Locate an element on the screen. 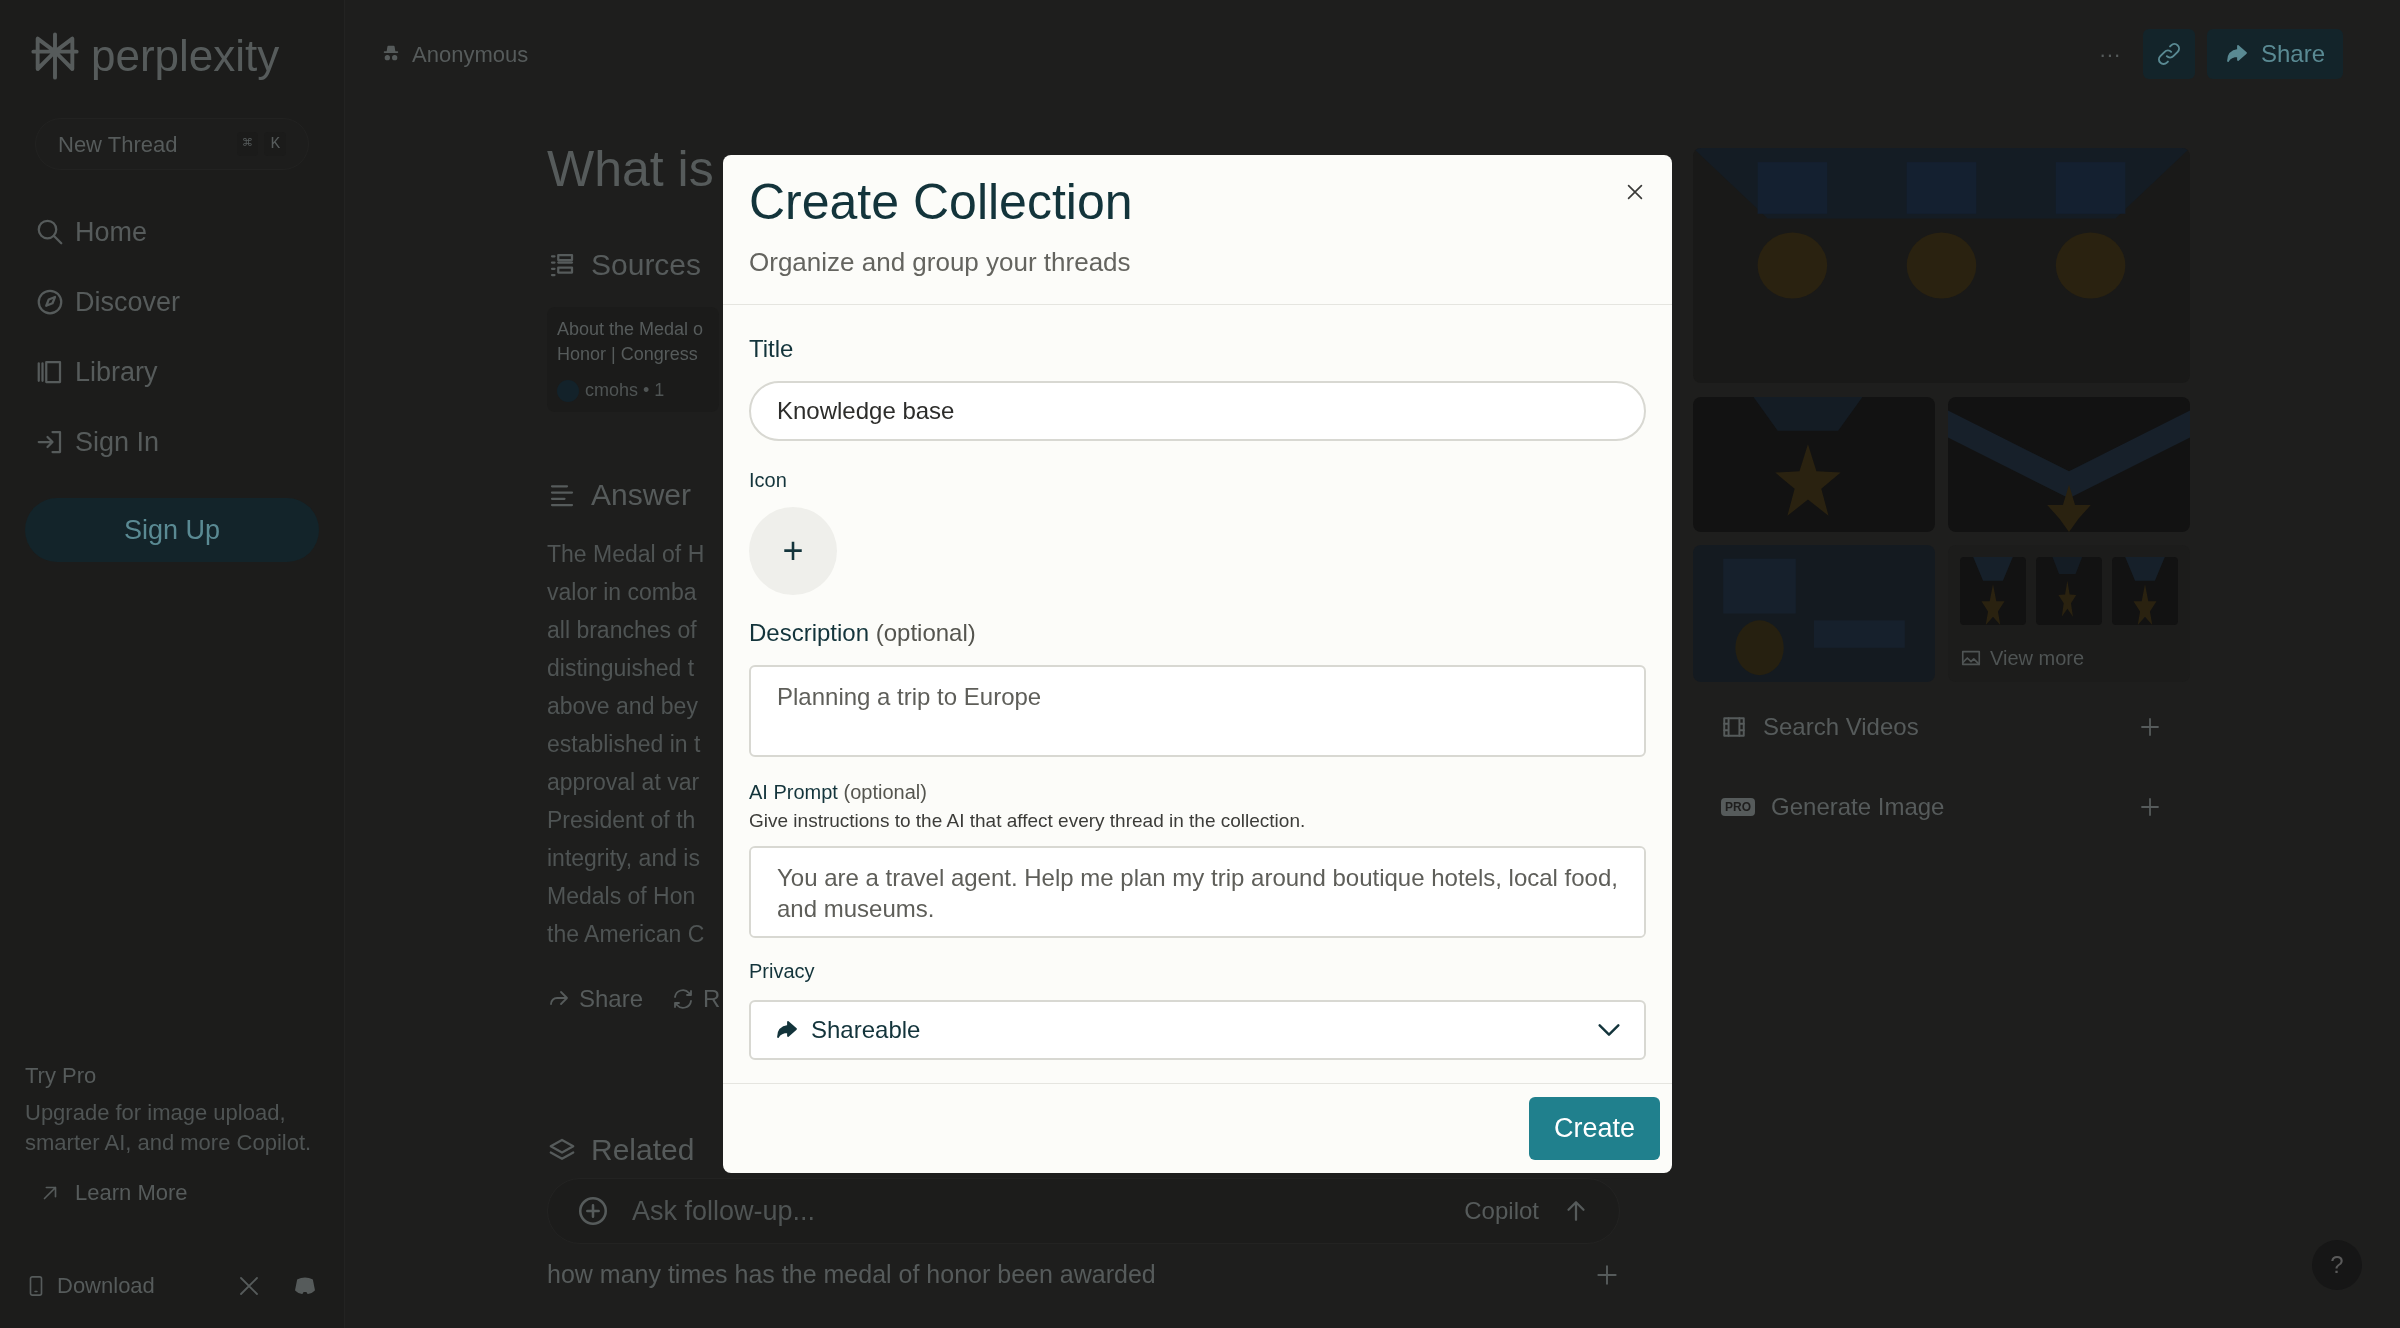  learn-more-link: Learn More is located at coordinates (179, 1192).